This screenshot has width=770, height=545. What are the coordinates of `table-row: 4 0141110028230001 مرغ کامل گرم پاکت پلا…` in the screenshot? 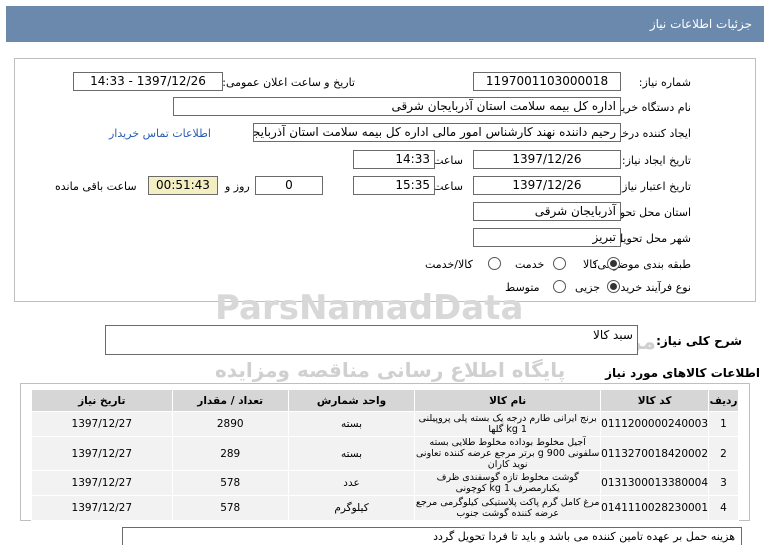 It's located at (385, 508).